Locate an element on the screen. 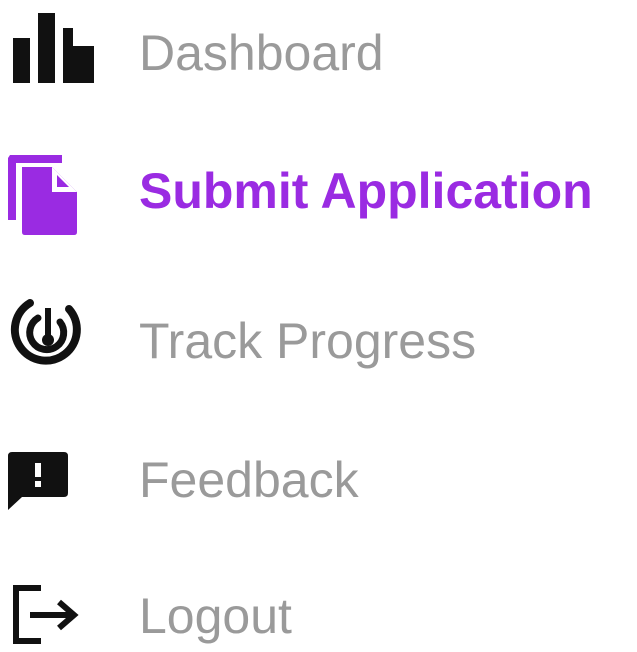 The width and height of the screenshot is (637, 652). radar-target-icon is located at coordinates (50, 340).